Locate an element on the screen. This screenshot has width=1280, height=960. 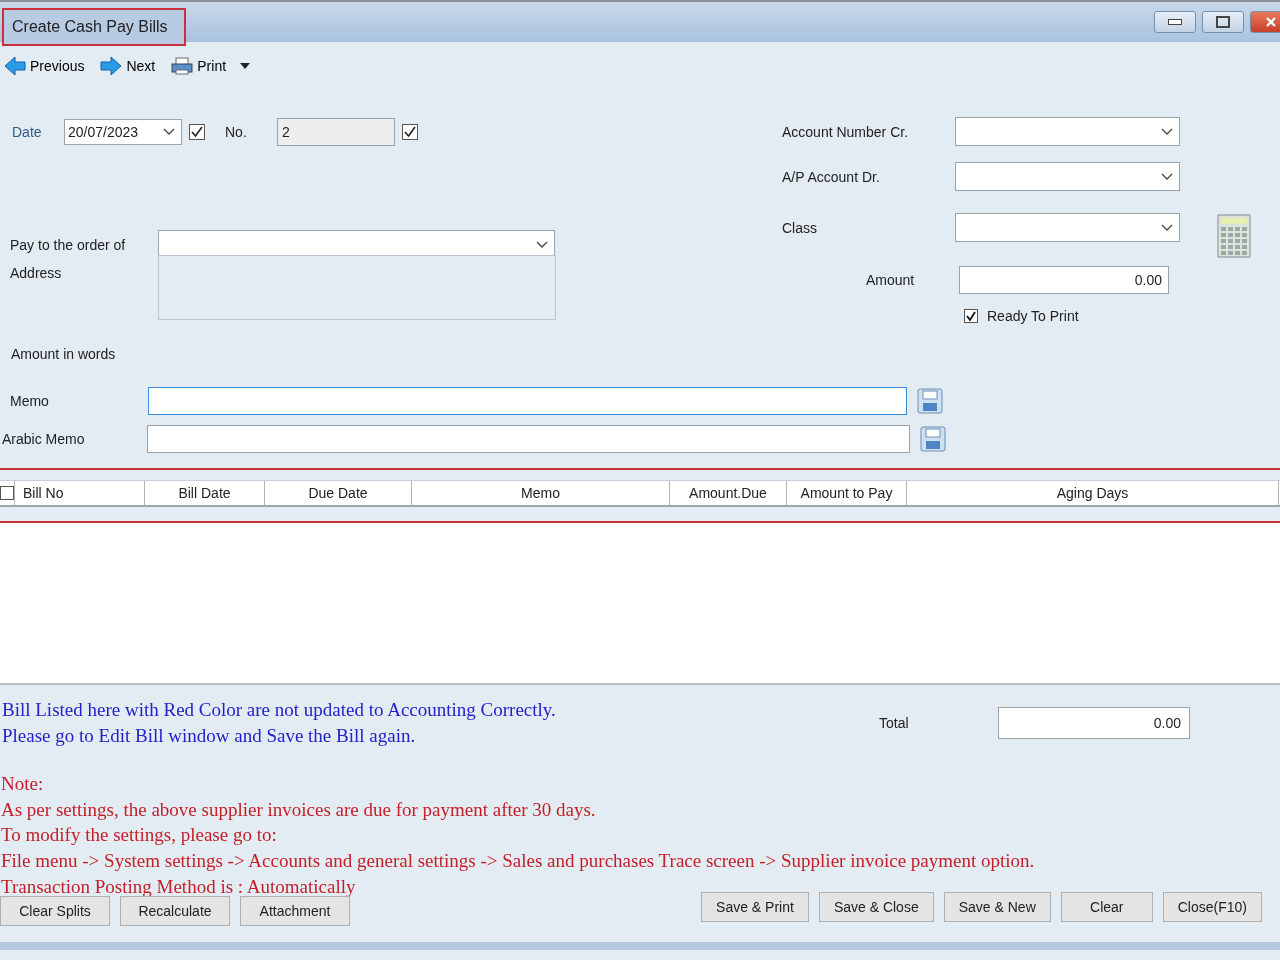
memo-field is located at coordinates (527, 401).